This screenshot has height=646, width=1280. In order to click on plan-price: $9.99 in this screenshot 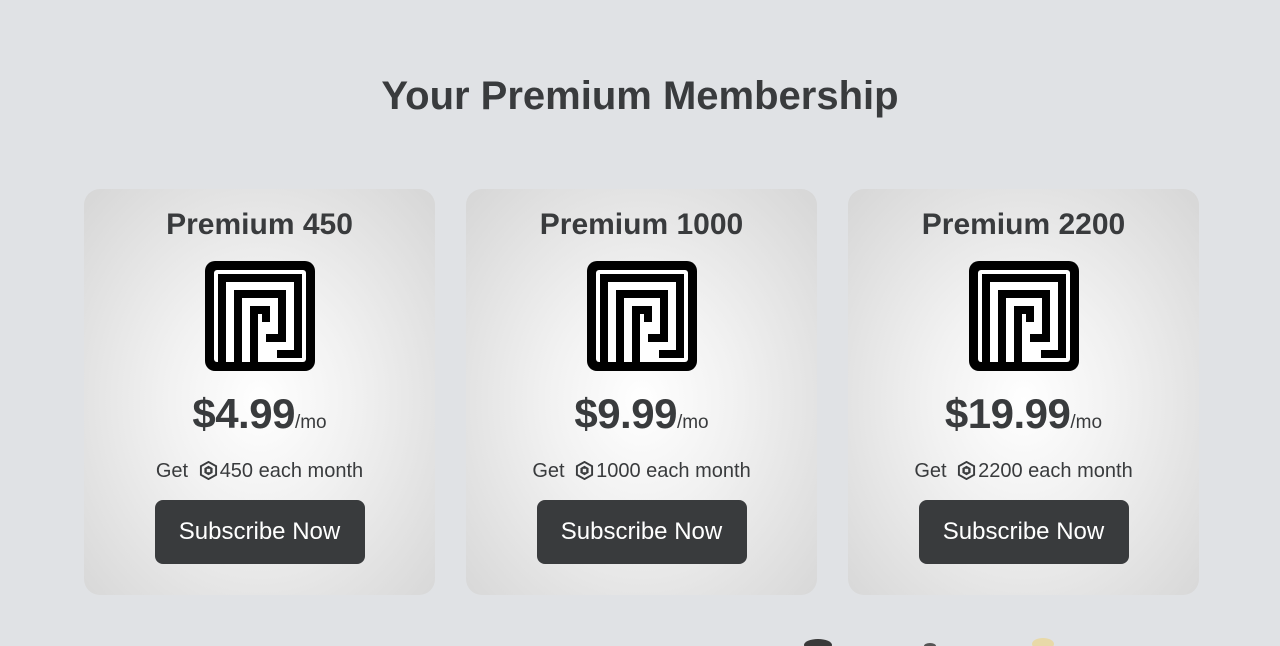, I will do `click(625, 413)`.